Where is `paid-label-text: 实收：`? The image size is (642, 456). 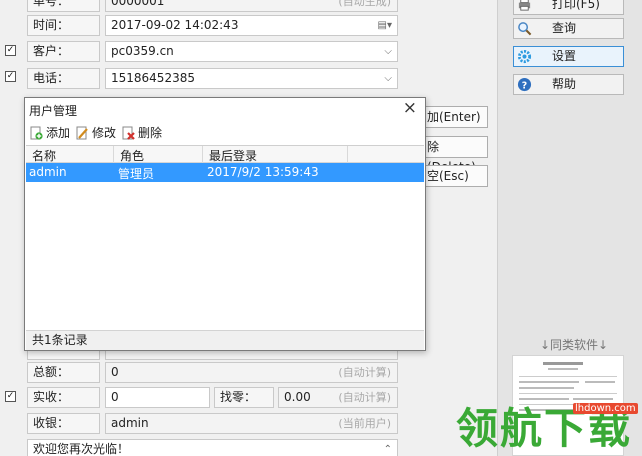
paid-label-text: 实收： is located at coordinates (51, 397).